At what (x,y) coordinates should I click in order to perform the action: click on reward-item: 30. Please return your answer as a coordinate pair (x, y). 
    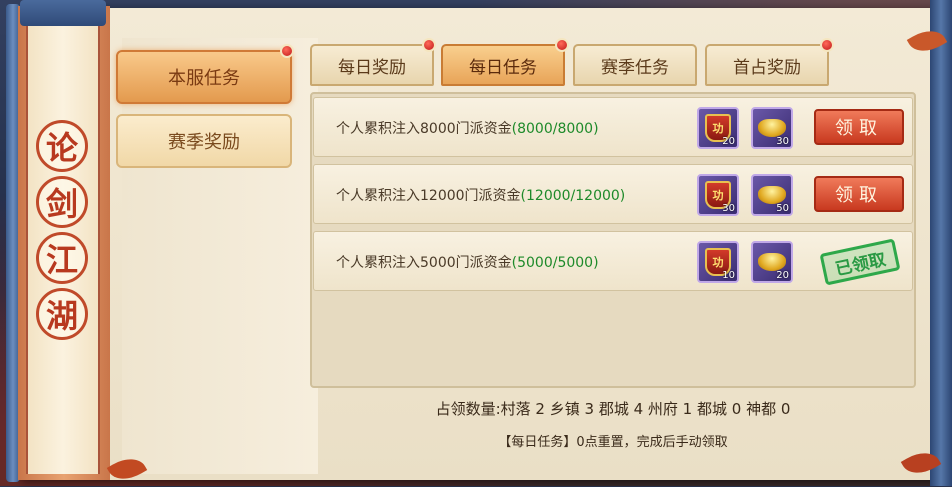
    Looking at the image, I should click on (772, 128).